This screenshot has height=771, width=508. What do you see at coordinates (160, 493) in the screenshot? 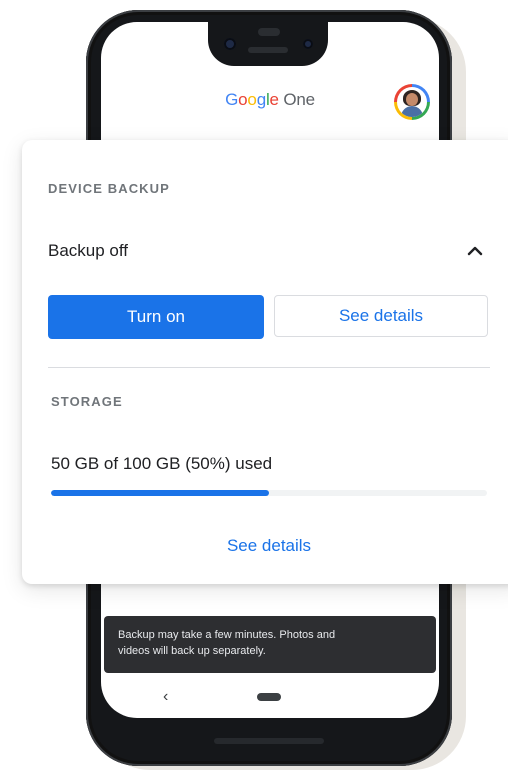
I see `storage-progress-fill` at bounding box center [160, 493].